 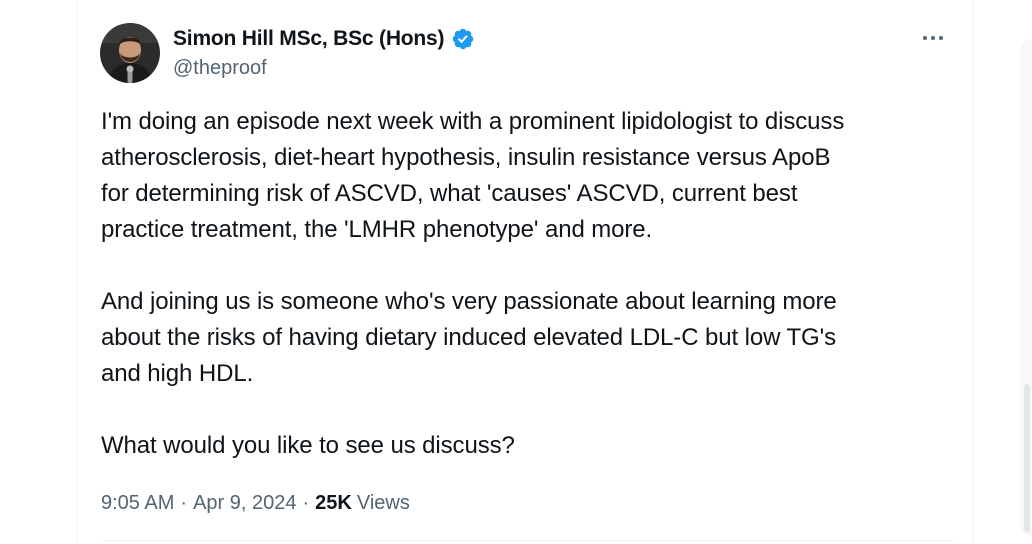 I want to click on author-handle: @theproof, so click(x=220, y=68).